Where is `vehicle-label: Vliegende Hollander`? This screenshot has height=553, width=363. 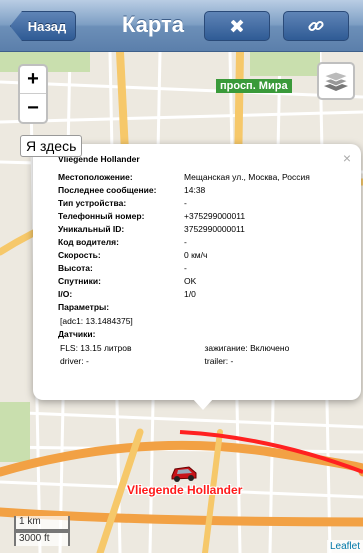
vehicle-label: Vliegende Hollander is located at coordinates (185, 490).